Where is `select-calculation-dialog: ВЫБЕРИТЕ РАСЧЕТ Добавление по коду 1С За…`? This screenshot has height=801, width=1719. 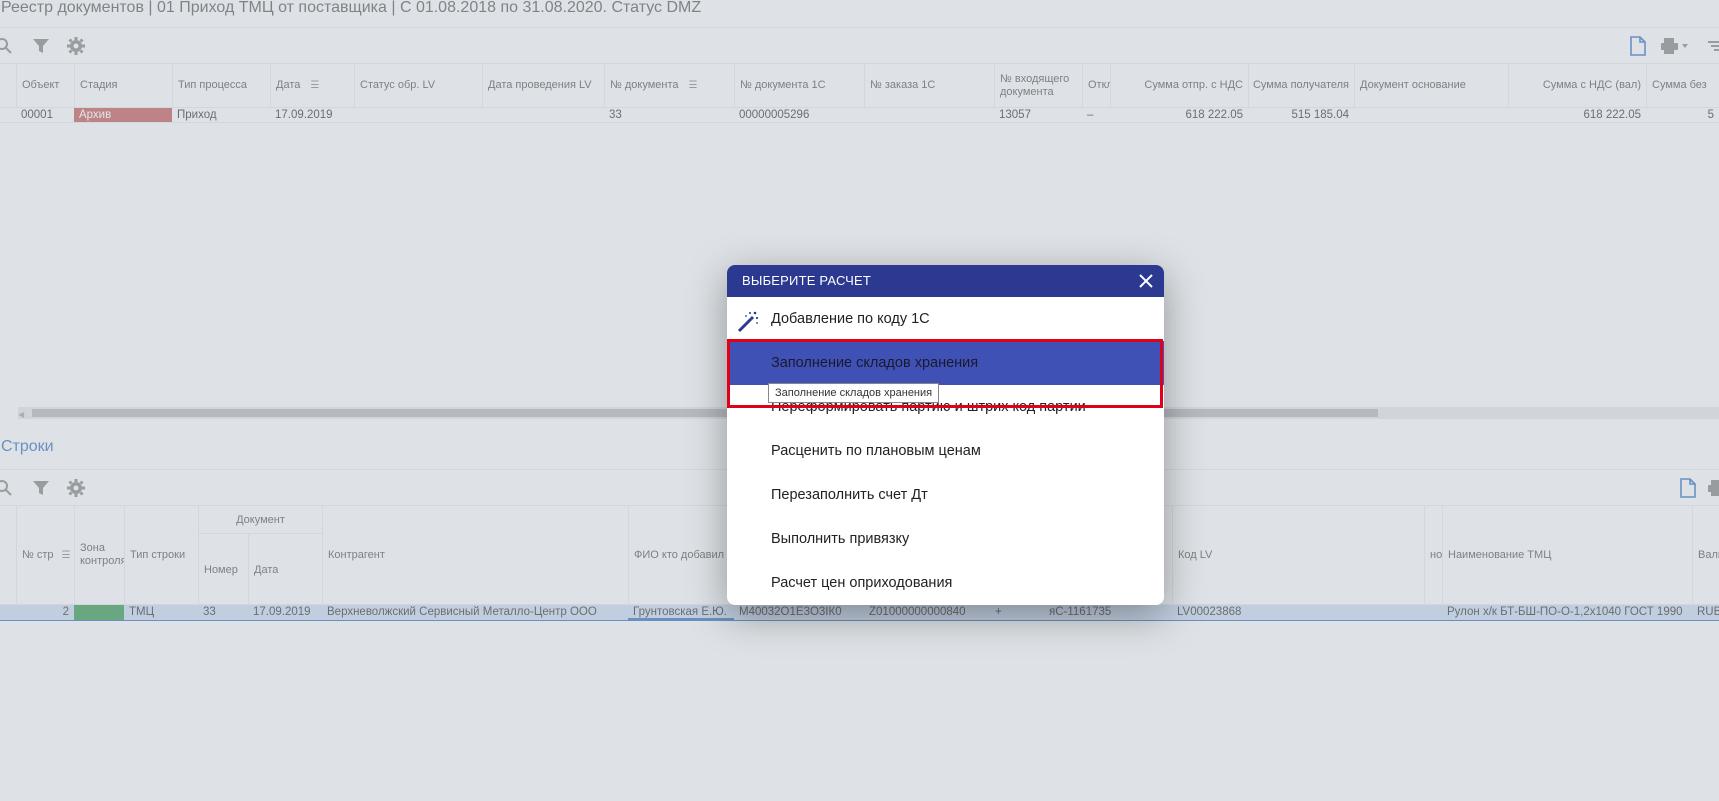
select-calculation-dialog: ВЫБЕРИТЕ РАСЧЕТ Добавление по коду 1С За… is located at coordinates (945, 435).